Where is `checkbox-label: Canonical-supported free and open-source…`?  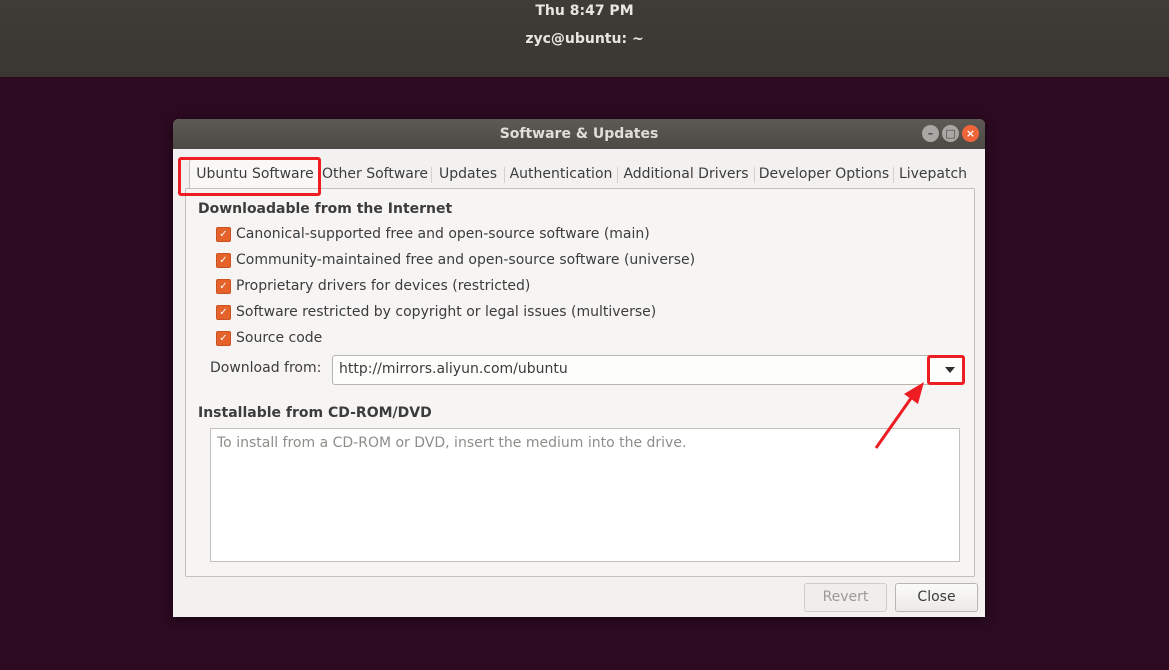
checkbox-label: Canonical-supported free and open-source… is located at coordinates (443, 234).